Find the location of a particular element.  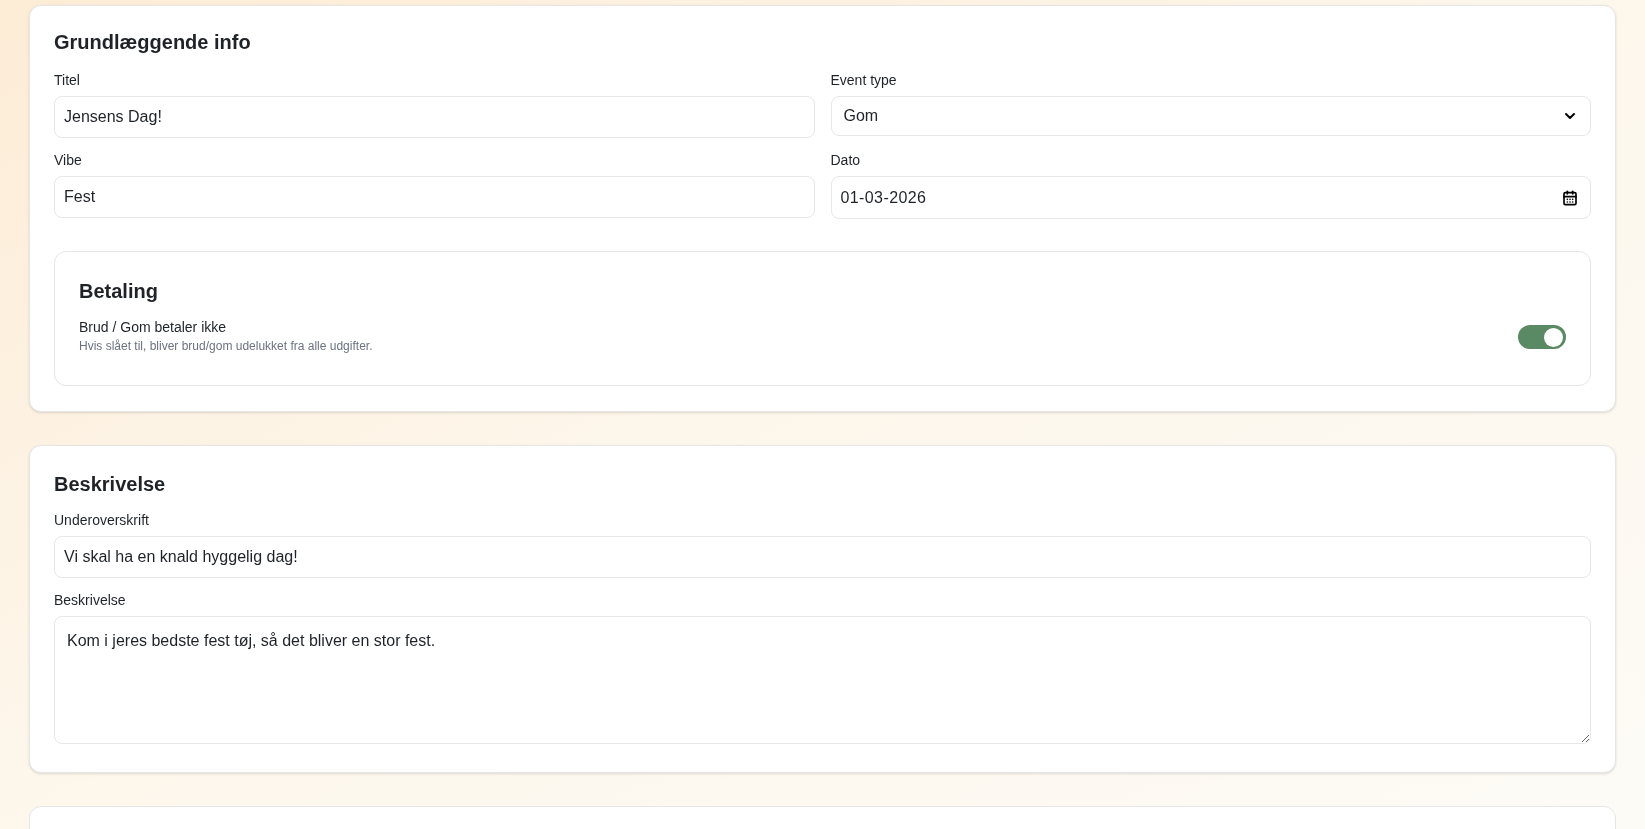

field-label: Beskrivelse is located at coordinates (90, 600).